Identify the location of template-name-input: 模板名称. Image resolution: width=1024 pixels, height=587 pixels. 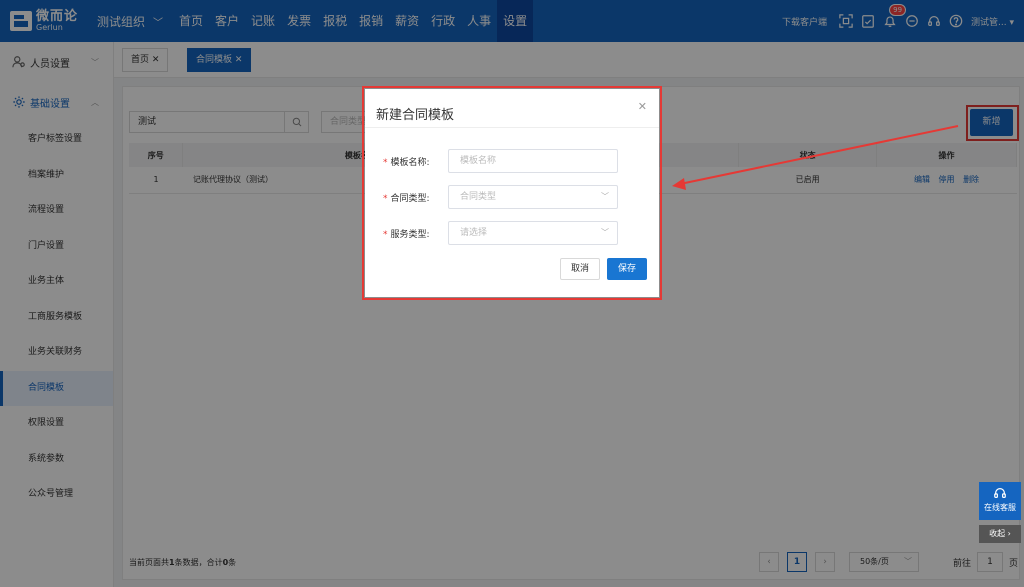
(533, 161).